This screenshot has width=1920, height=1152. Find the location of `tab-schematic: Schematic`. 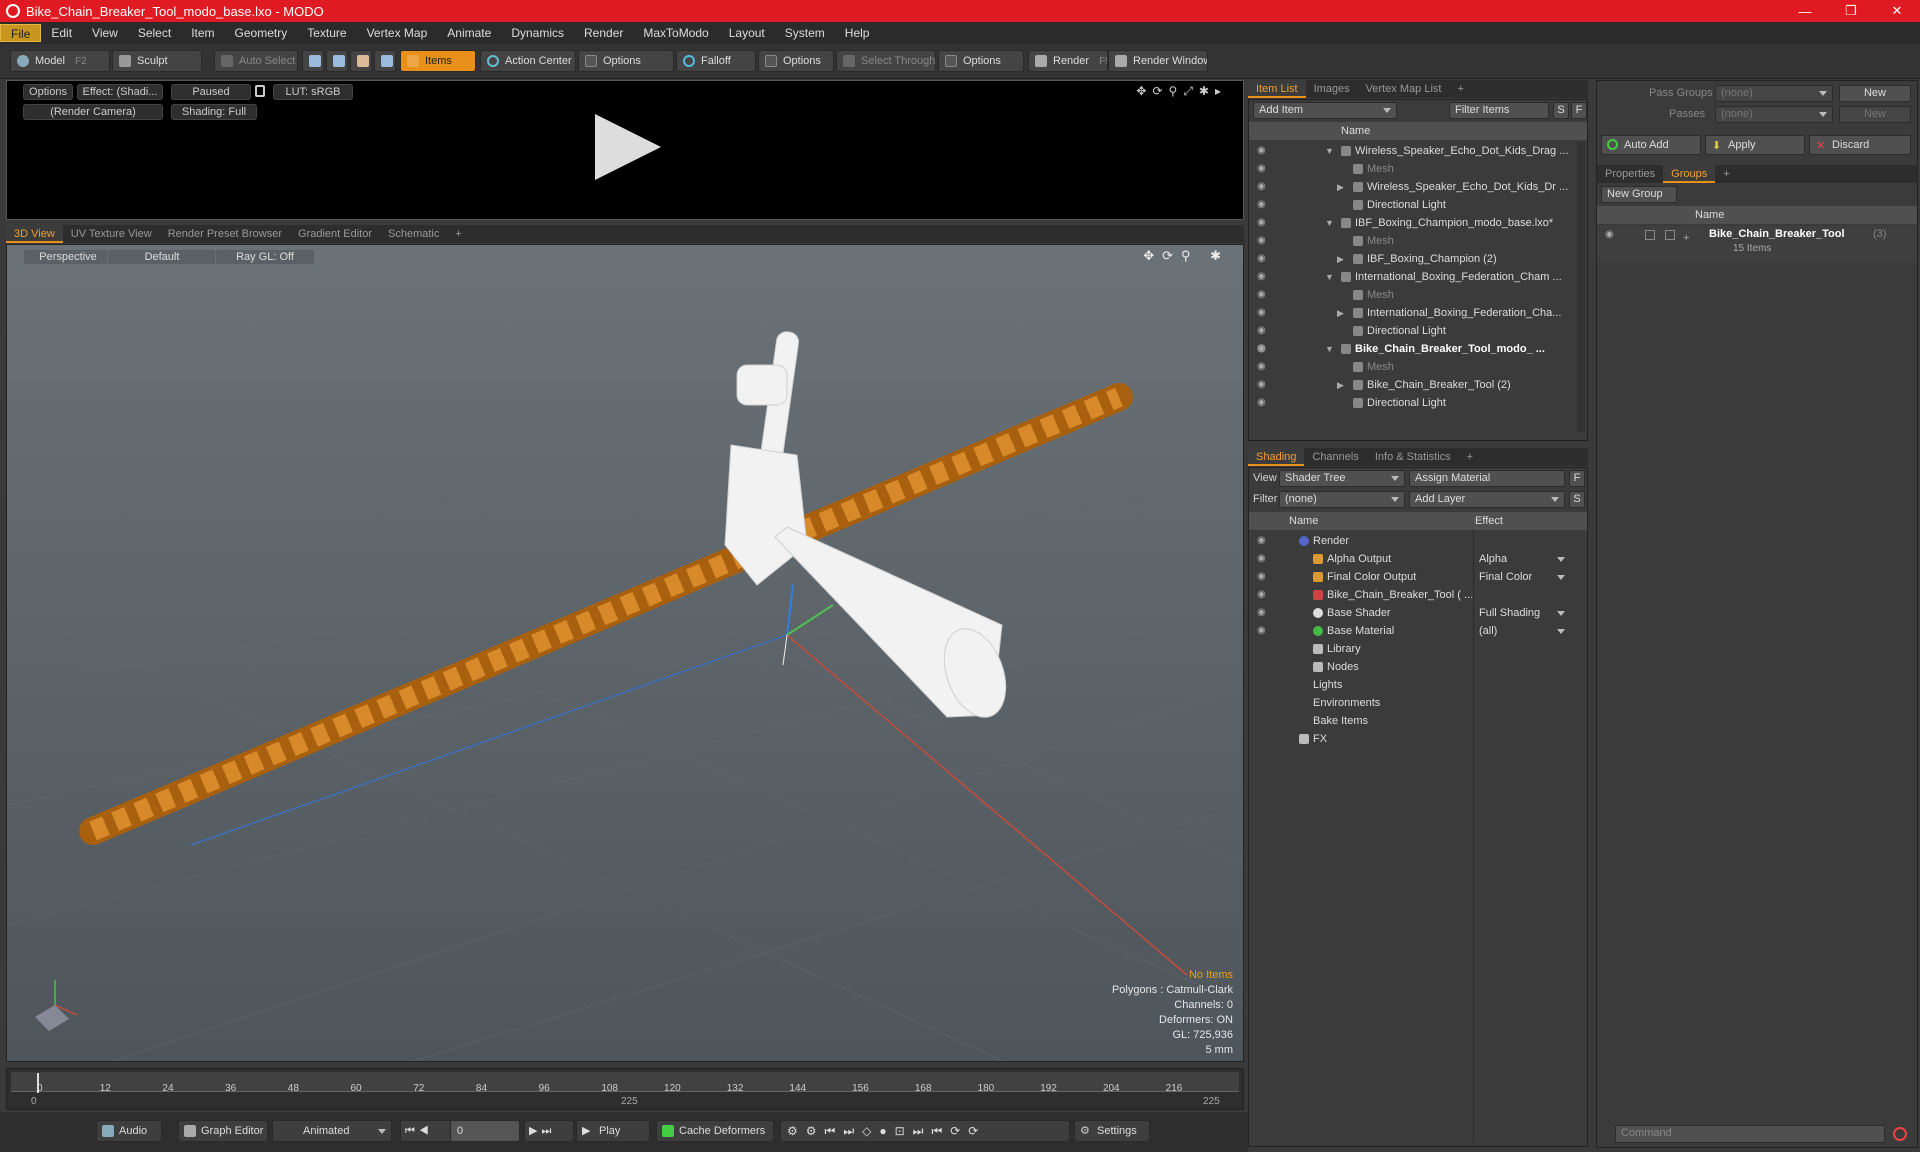

tab-schematic: Schematic is located at coordinates (413, 234).